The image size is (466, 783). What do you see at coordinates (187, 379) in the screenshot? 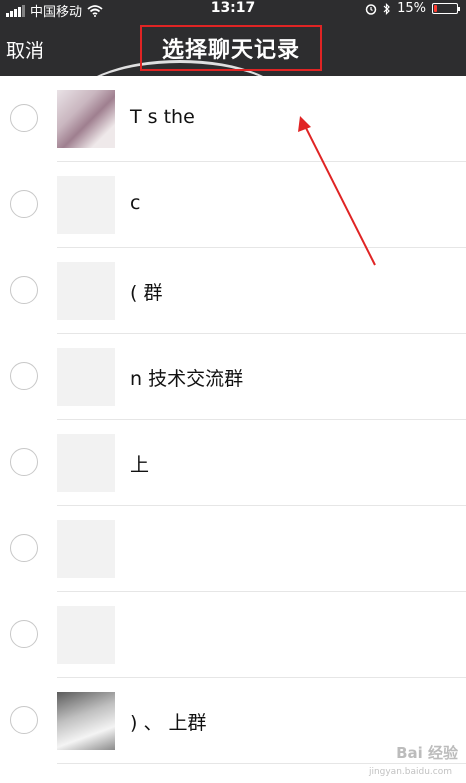
I see `chat-name: n 技术交流群` at bounding box center [187, 379].